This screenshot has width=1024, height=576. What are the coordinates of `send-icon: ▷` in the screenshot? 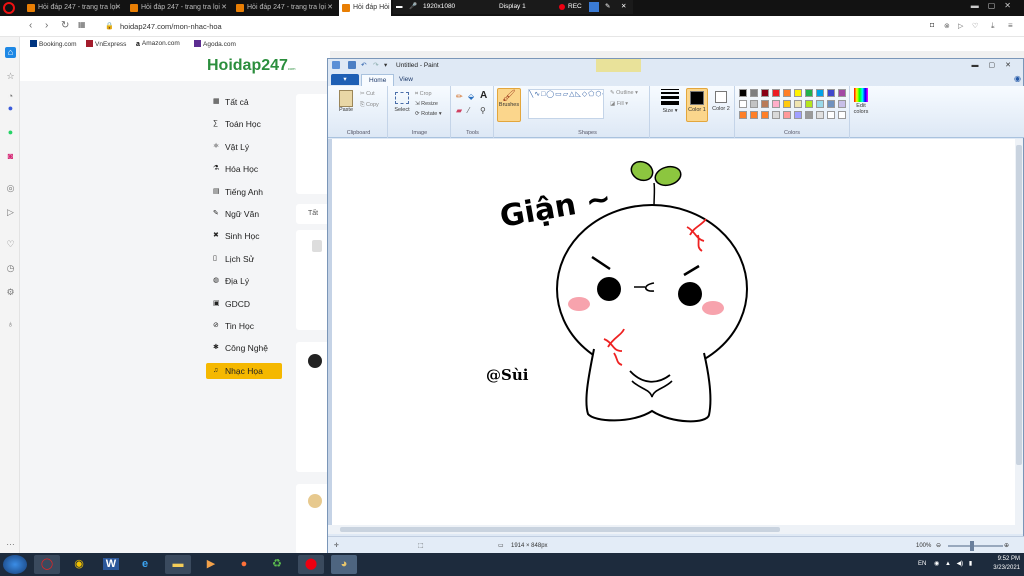 It's located at (960, 26).